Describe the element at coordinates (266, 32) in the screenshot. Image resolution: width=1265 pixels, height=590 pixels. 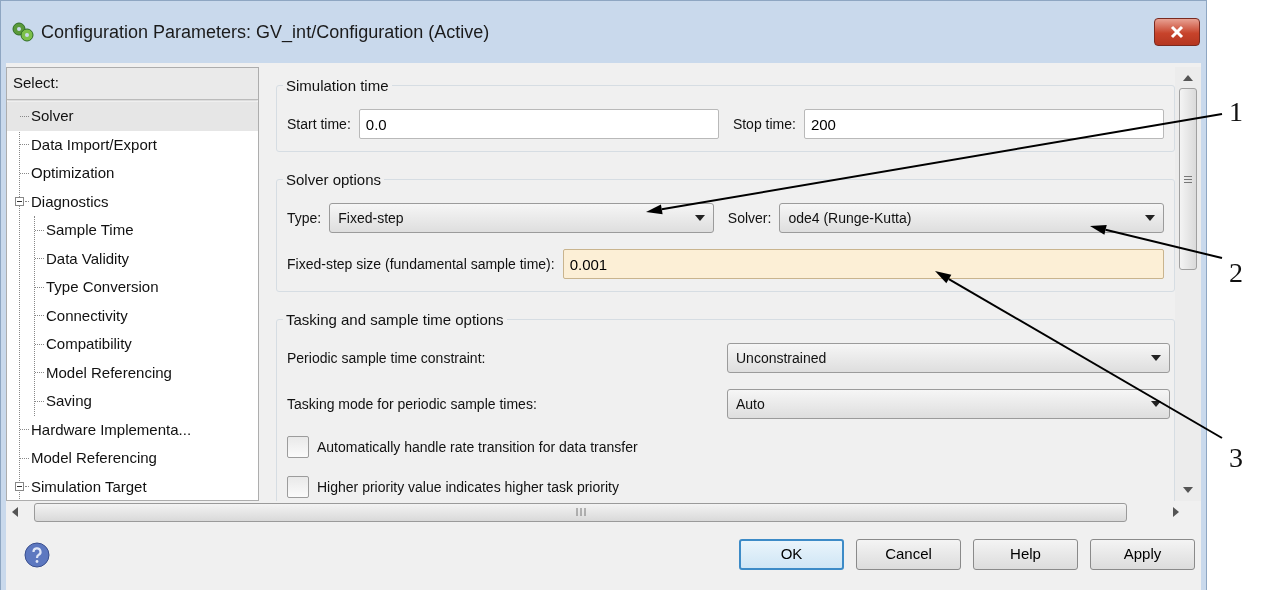
I see `window-title: Configuration Parameters: GV_int/Configuration (Active)` at that location.